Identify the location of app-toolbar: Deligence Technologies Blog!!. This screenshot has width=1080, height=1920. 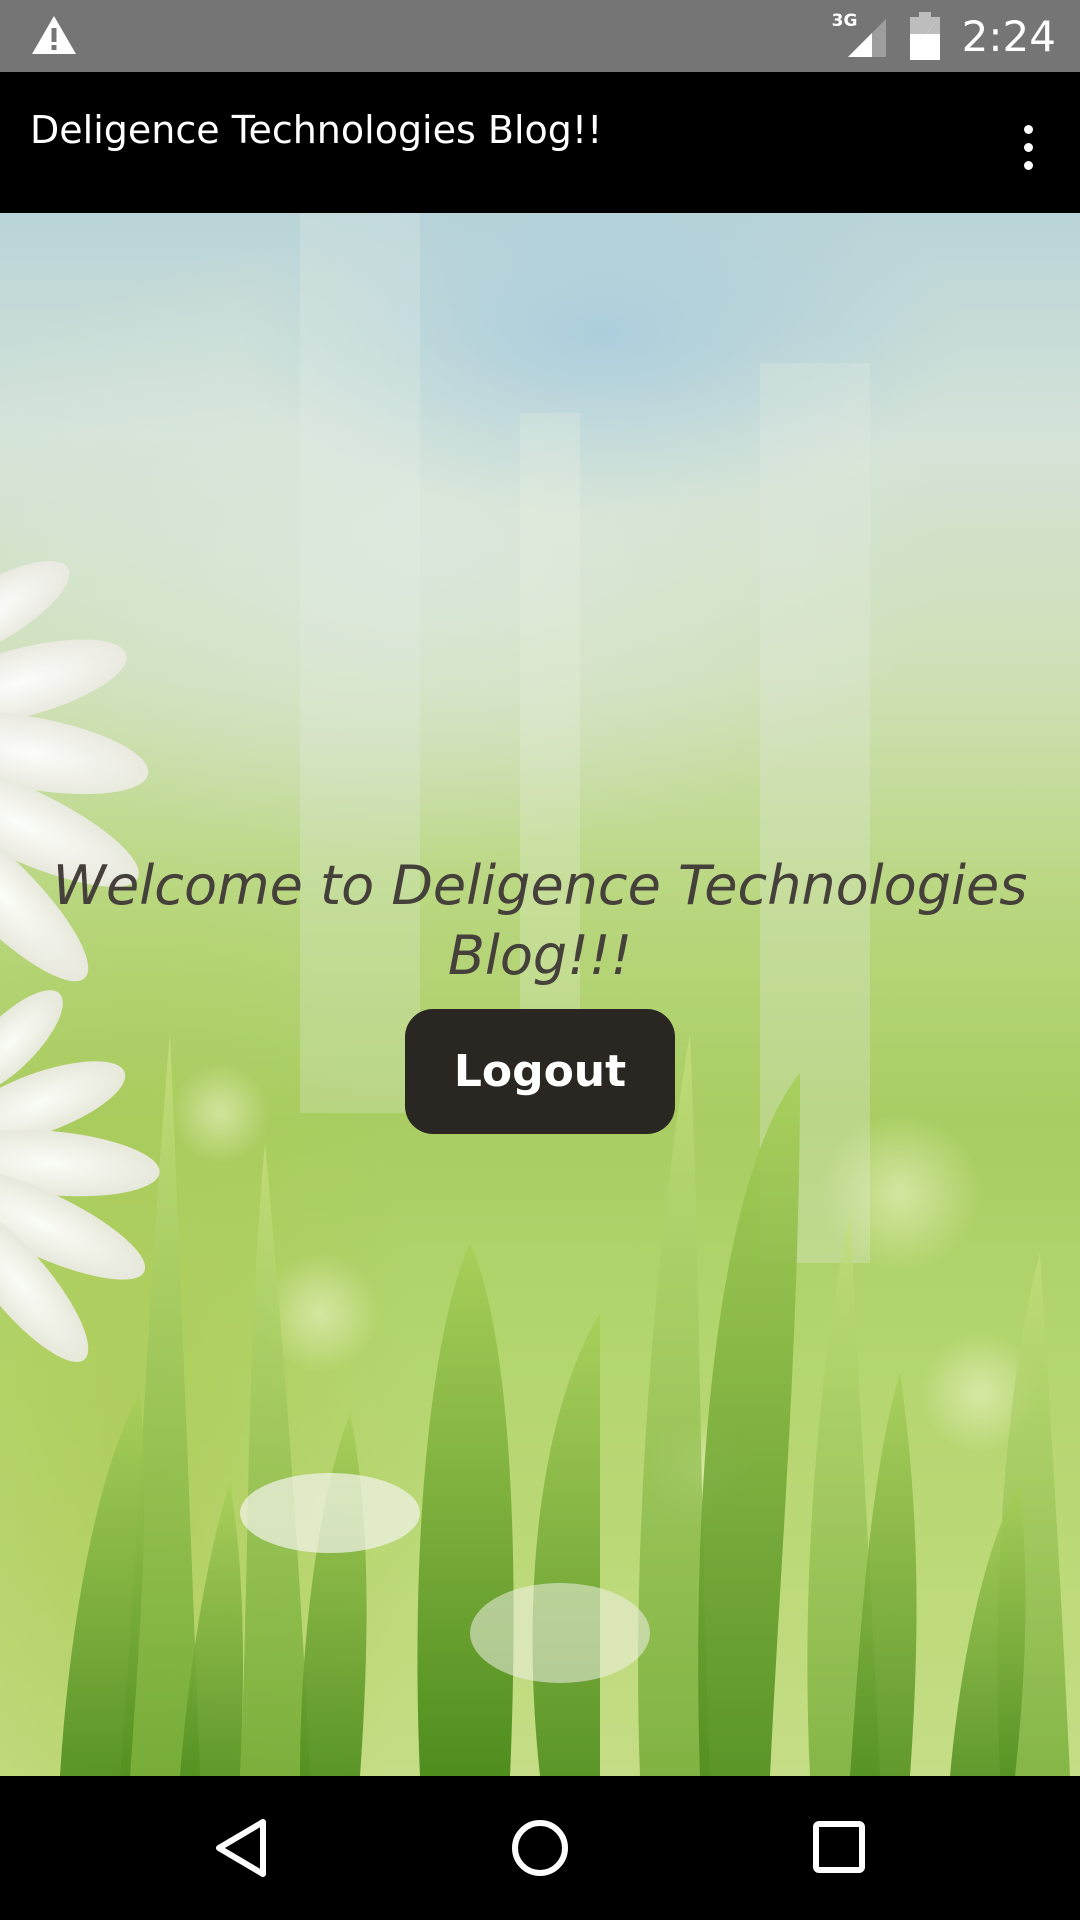
(540, 142).